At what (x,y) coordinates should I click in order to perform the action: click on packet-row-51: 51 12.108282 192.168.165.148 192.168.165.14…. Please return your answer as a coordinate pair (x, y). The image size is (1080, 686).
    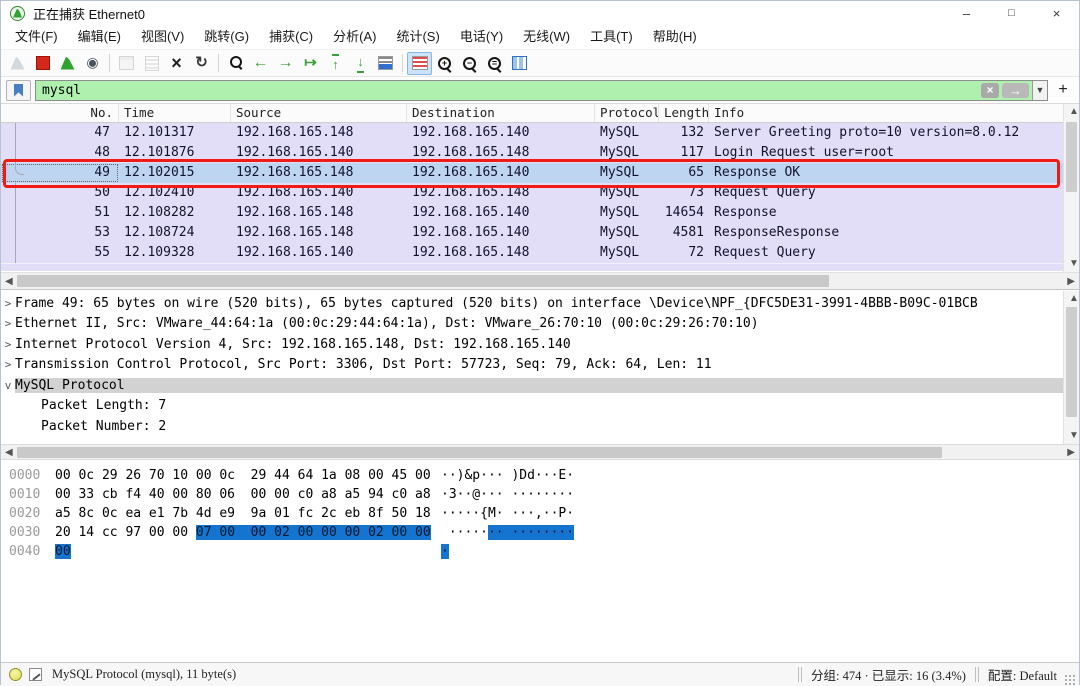
    Looking at the image, I should click on (540, 213).